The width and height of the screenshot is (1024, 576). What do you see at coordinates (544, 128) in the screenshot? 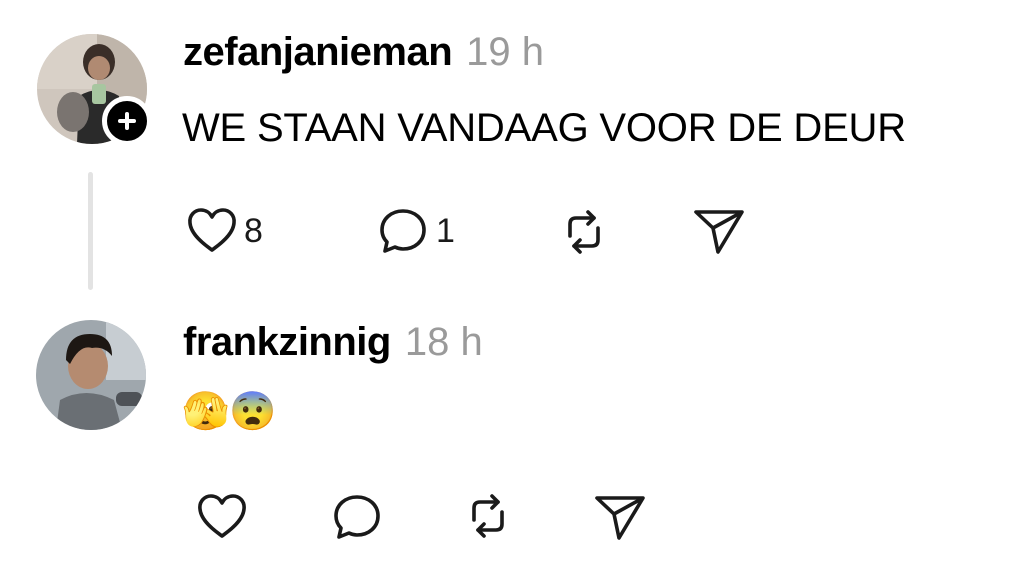
I see `post-text: WE STAAN VANDAAG VOOR DE DEUR` at bounding box center [544, 128].